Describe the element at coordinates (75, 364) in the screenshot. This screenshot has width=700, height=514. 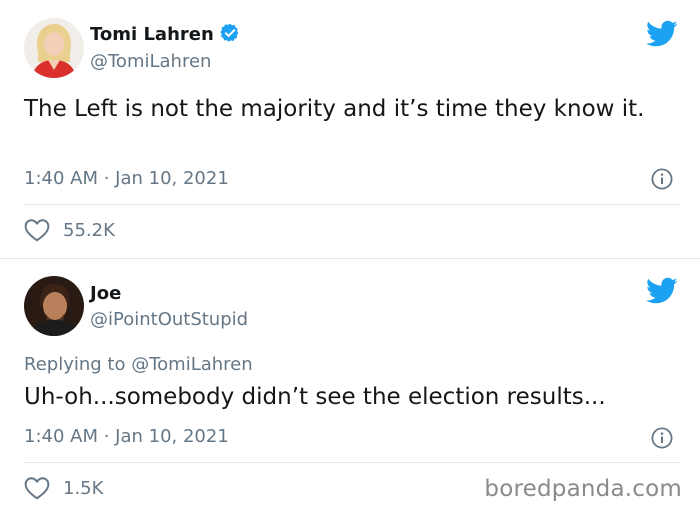
I see `reply-prefix: Replying to` at that location.